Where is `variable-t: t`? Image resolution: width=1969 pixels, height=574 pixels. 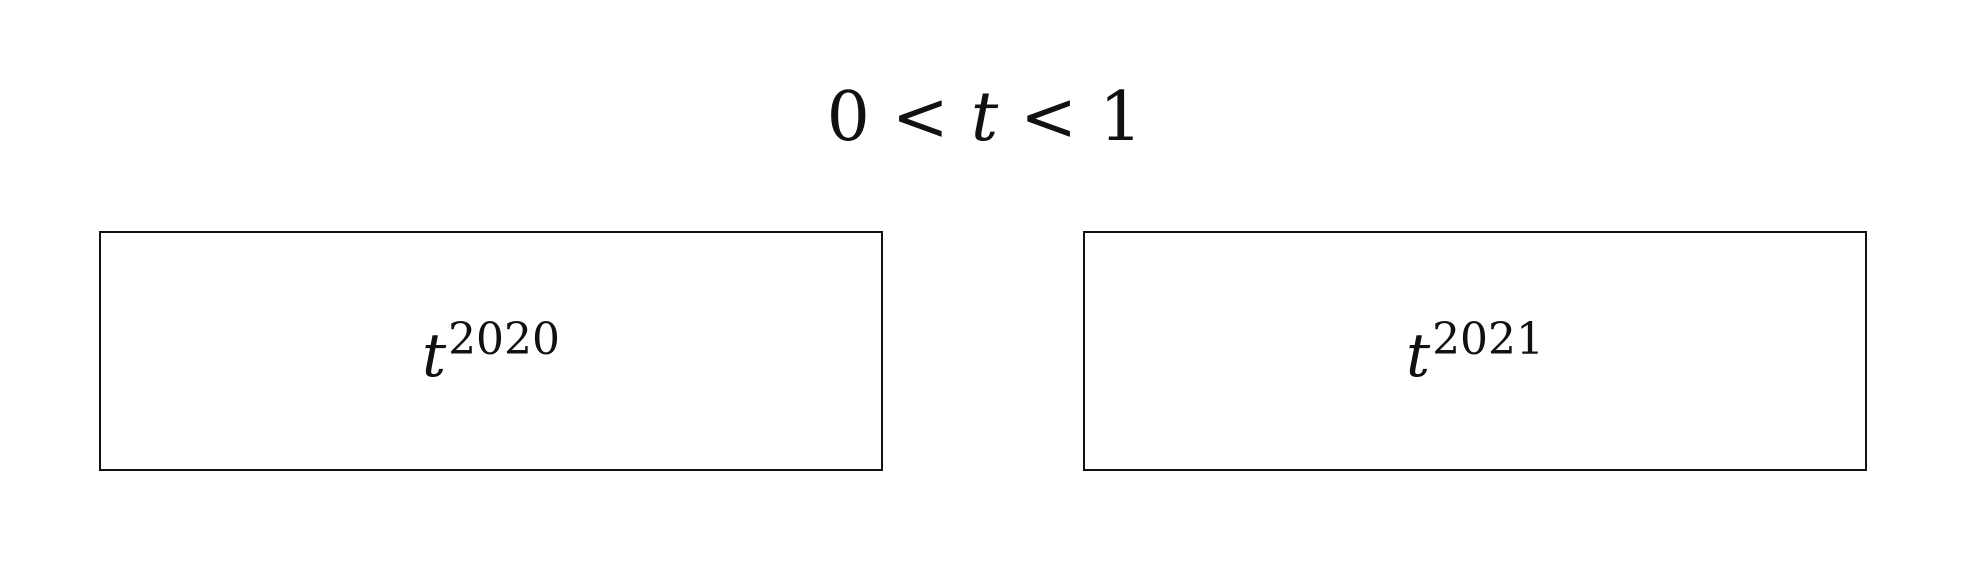 variable-t: t is located at coordinates (984, 117).